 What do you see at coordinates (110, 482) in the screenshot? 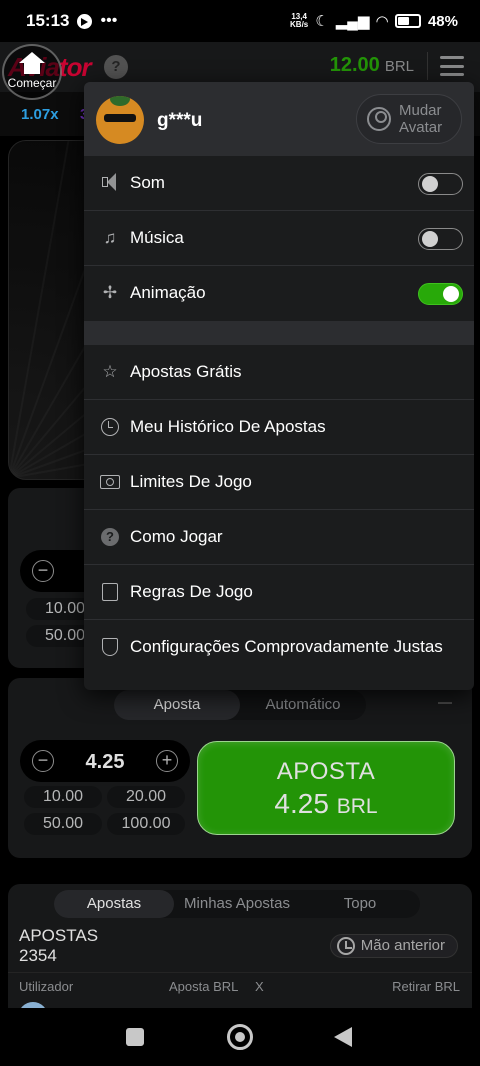
I see `banknote-icon` at bounding box center [110, 482].